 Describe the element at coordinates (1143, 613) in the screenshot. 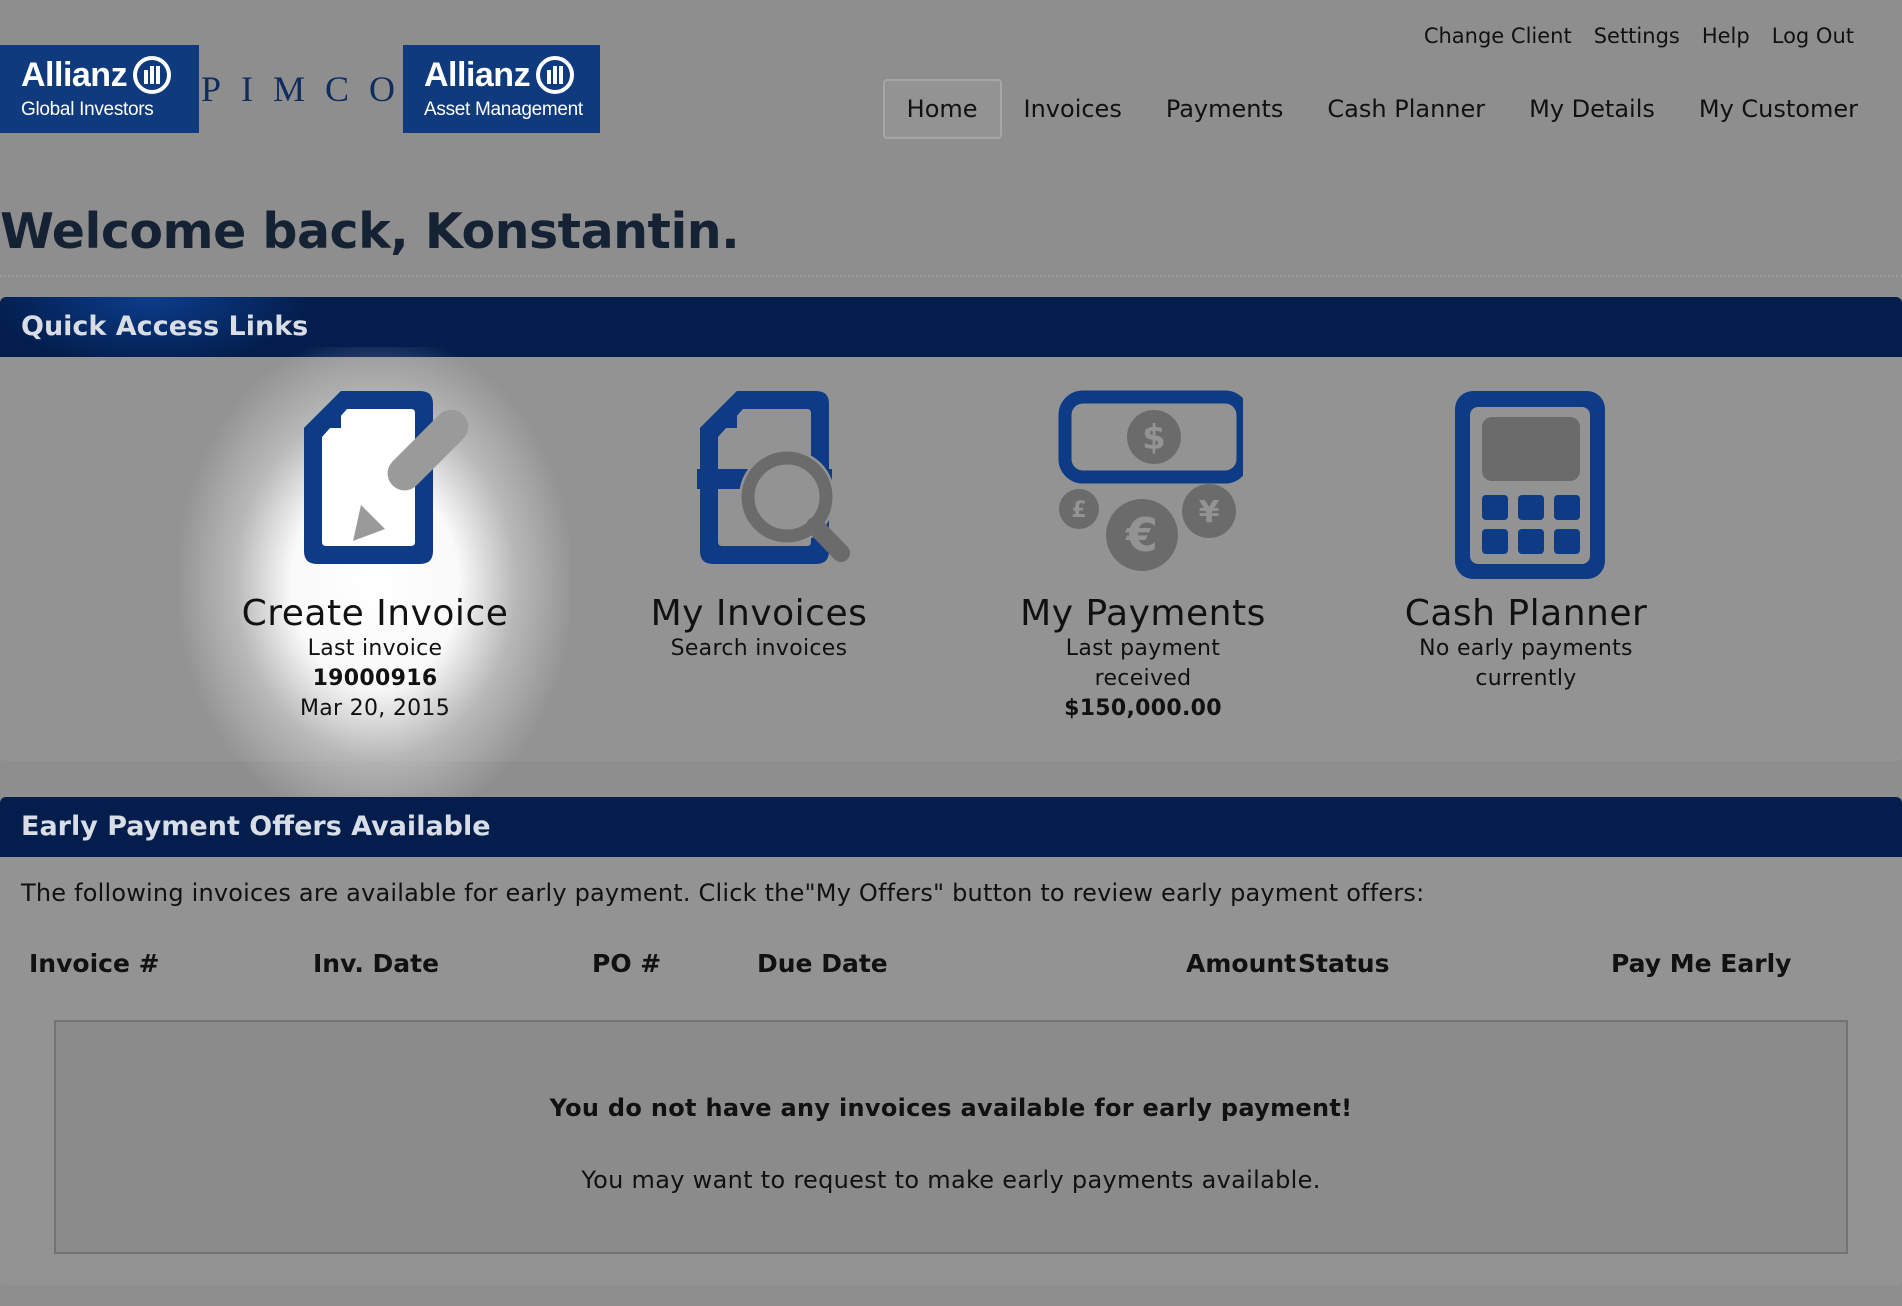

I see `link-title: My Payments` at that location.